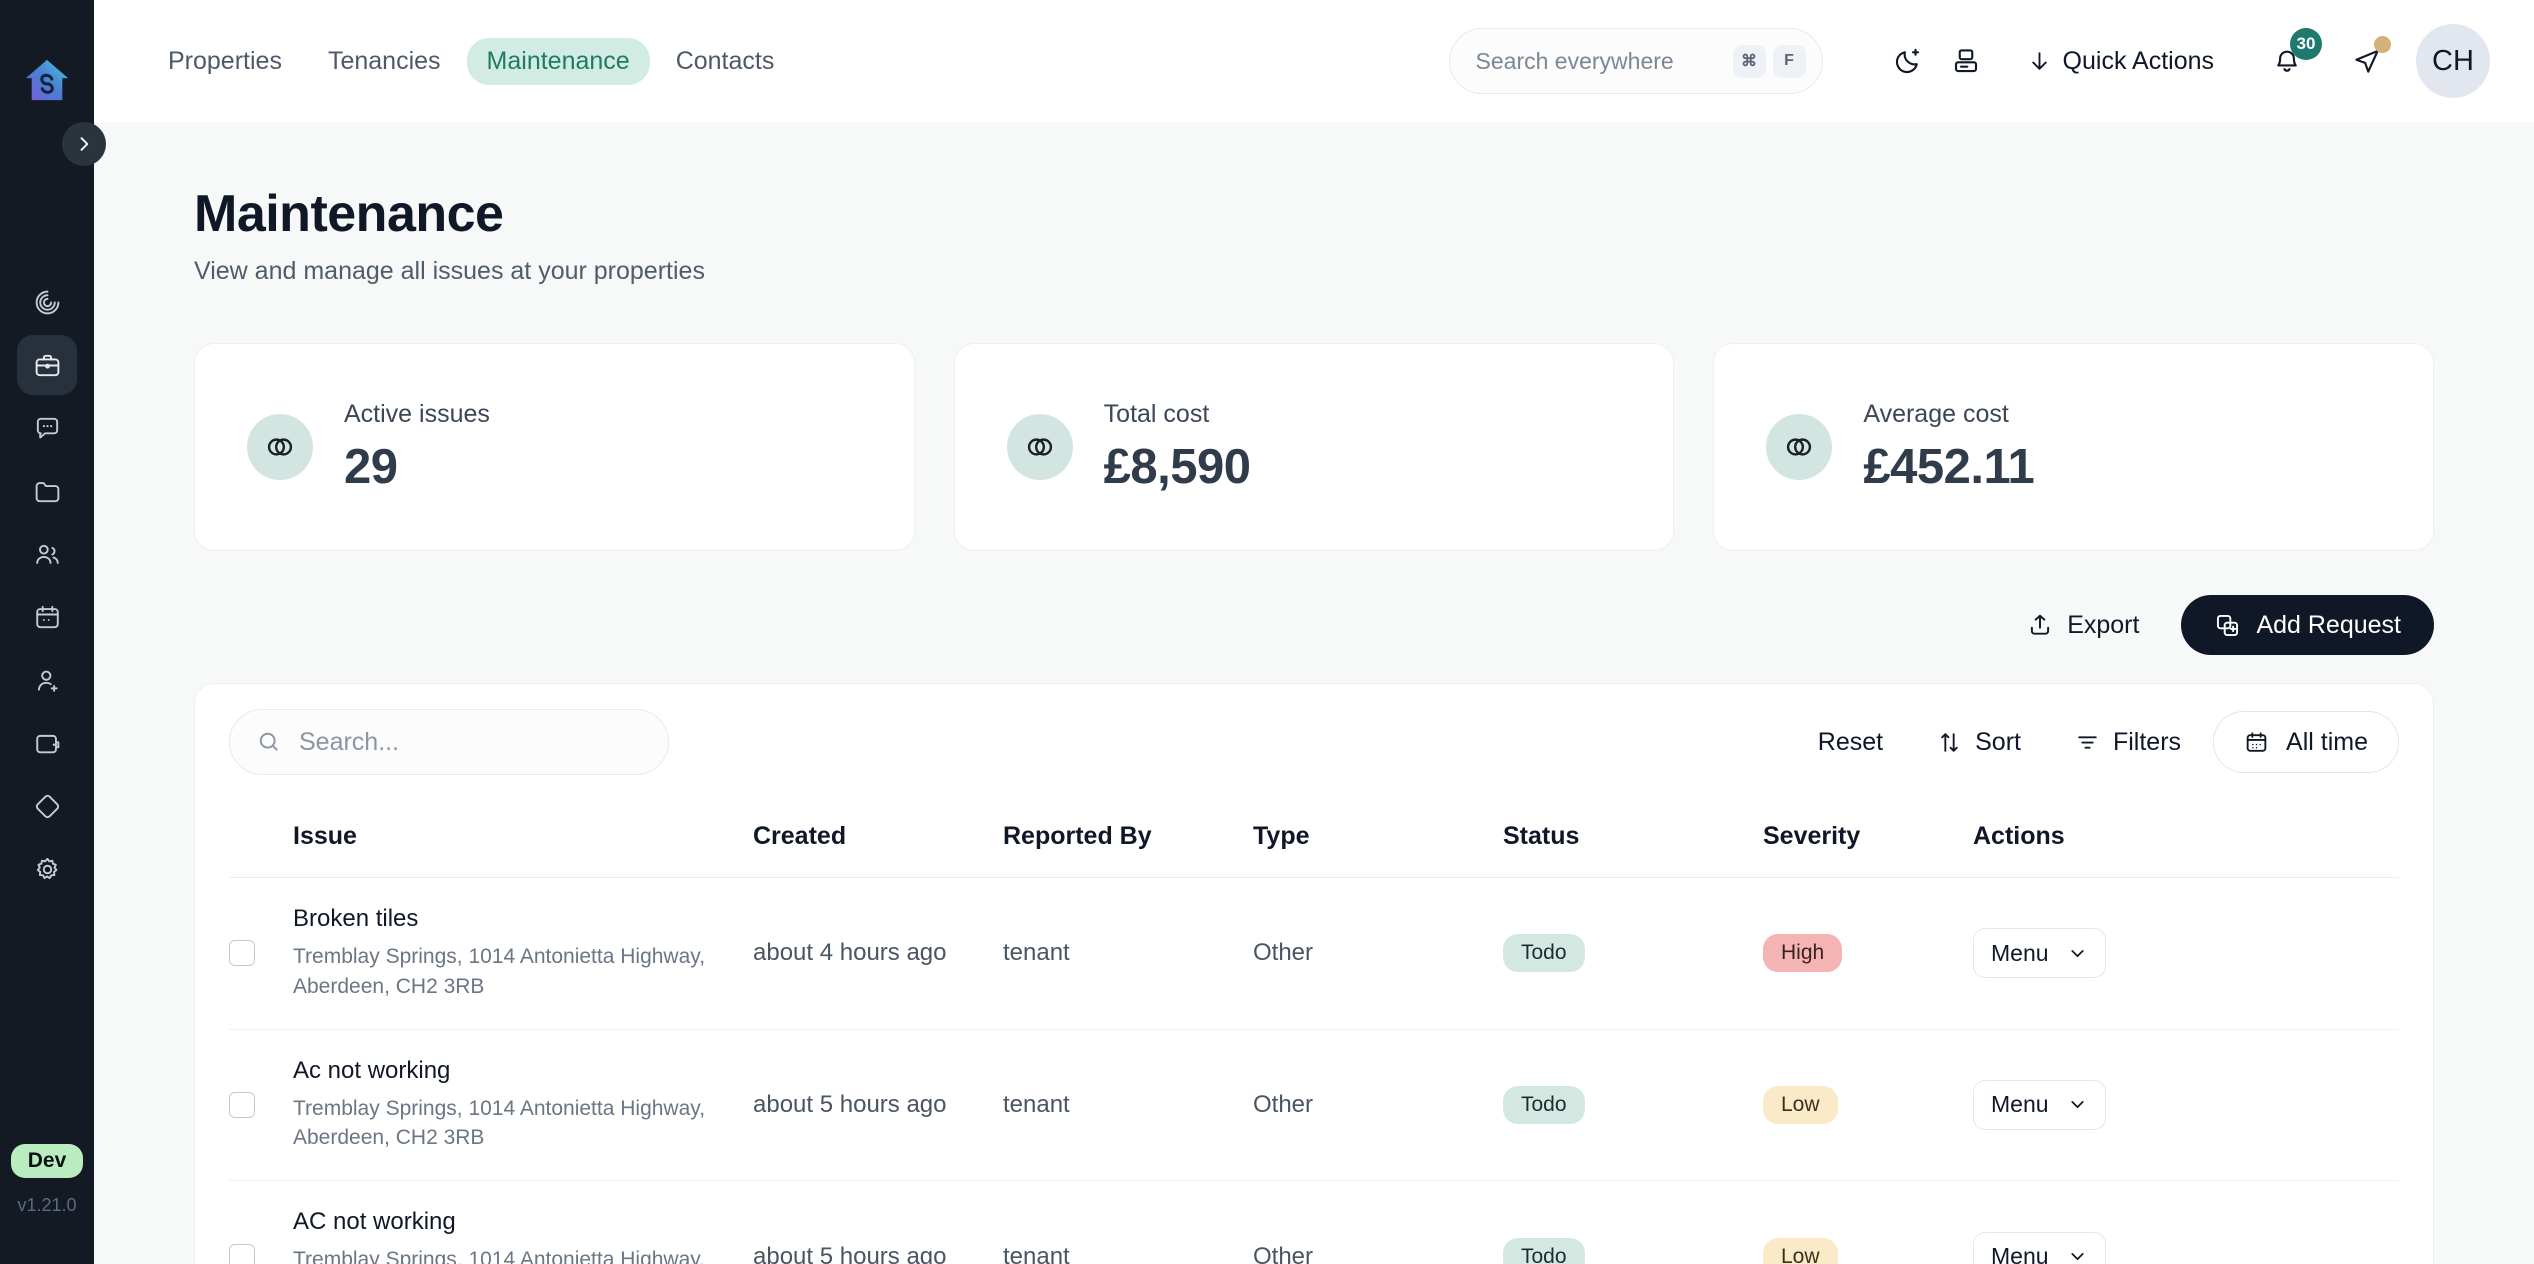  What do you see at coordinates (1633, 954) in the screenshot?
I see `cell-status: Todo` at bounding box center [1633, 954].